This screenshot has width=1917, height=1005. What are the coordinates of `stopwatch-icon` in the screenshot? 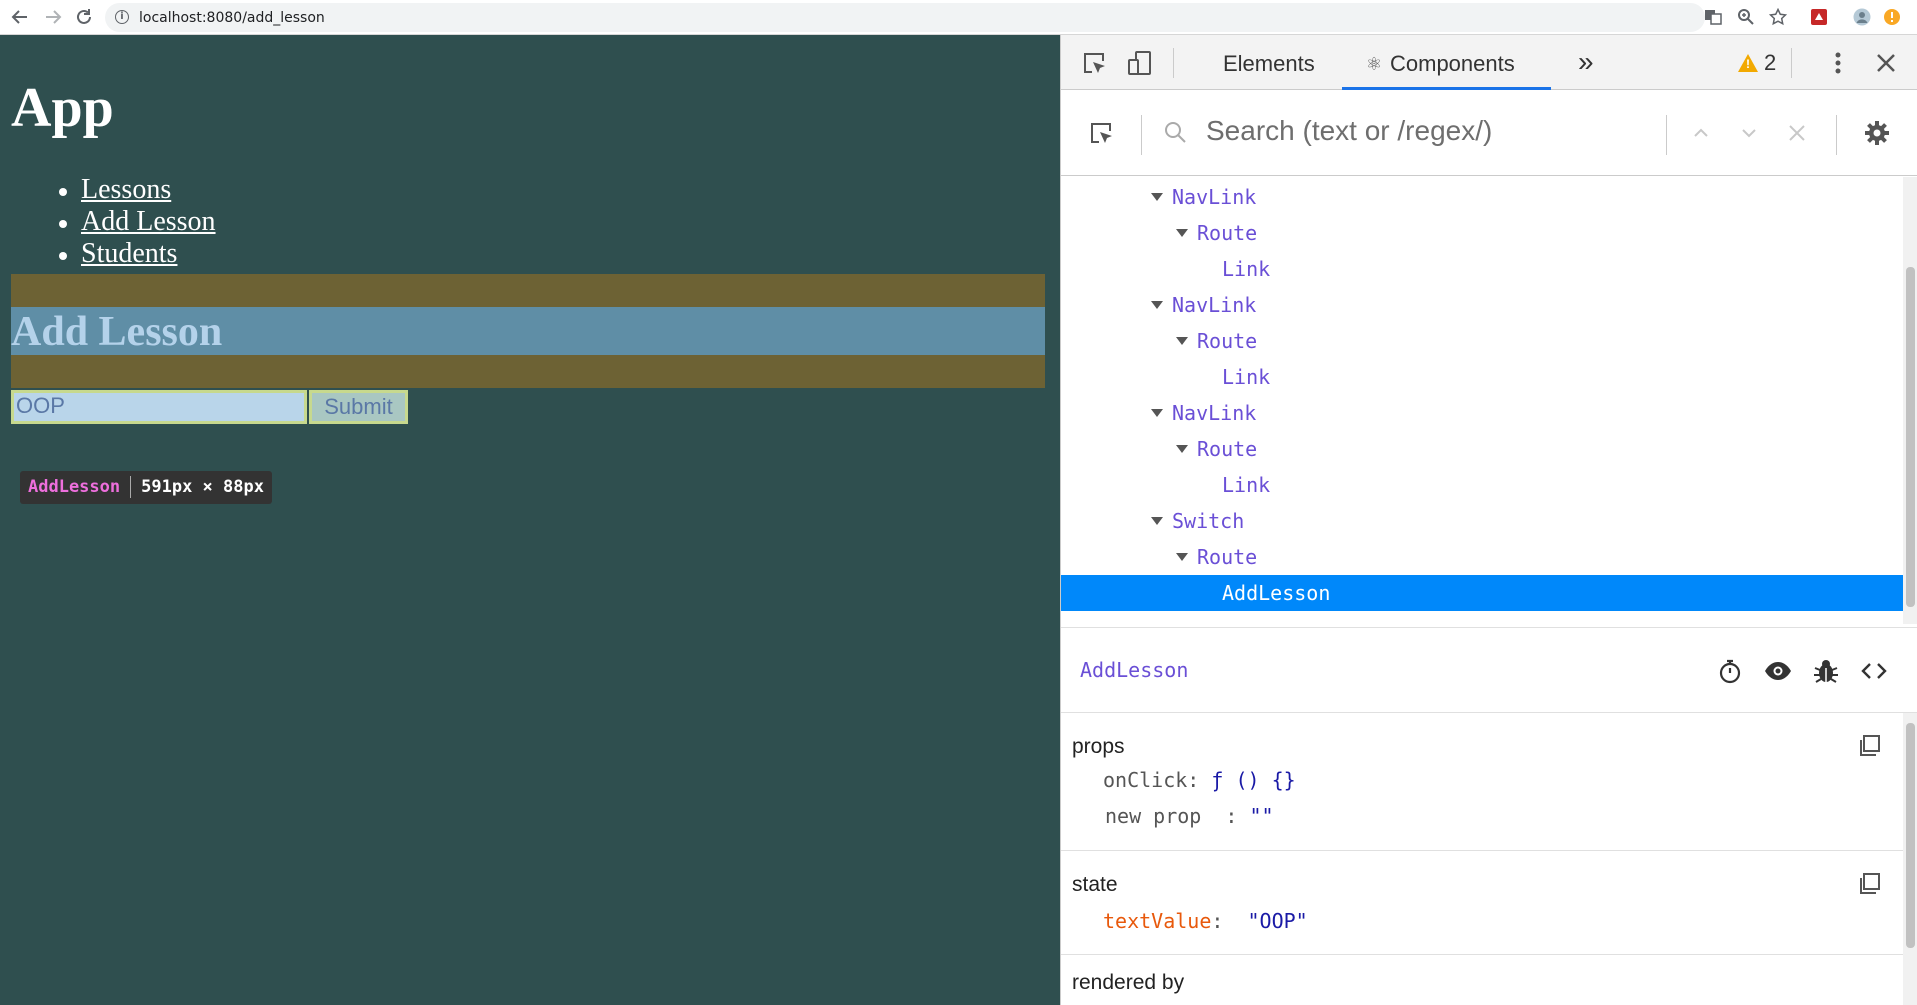 It's located at (1730, 671).